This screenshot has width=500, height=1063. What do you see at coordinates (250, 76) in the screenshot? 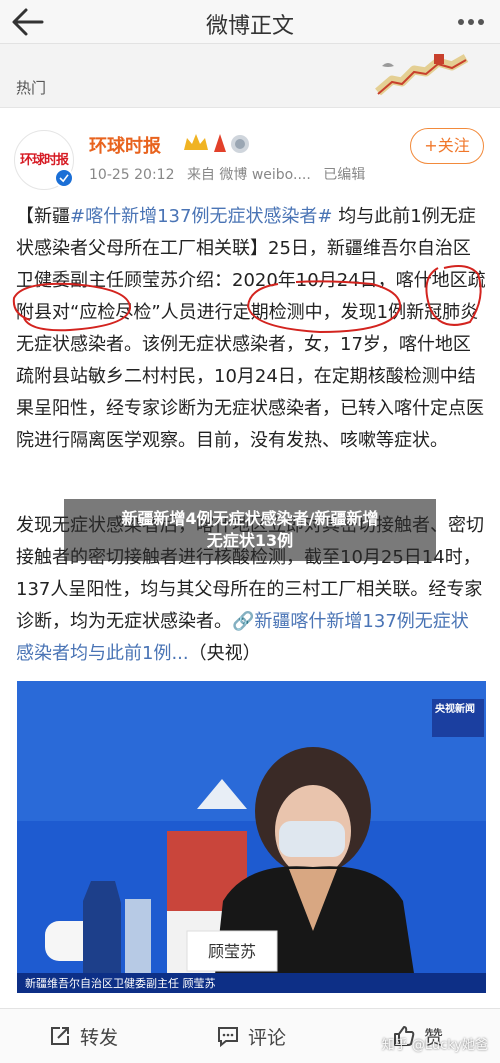
I see `hot-banner: 热门` at bounding box center [250, 76].